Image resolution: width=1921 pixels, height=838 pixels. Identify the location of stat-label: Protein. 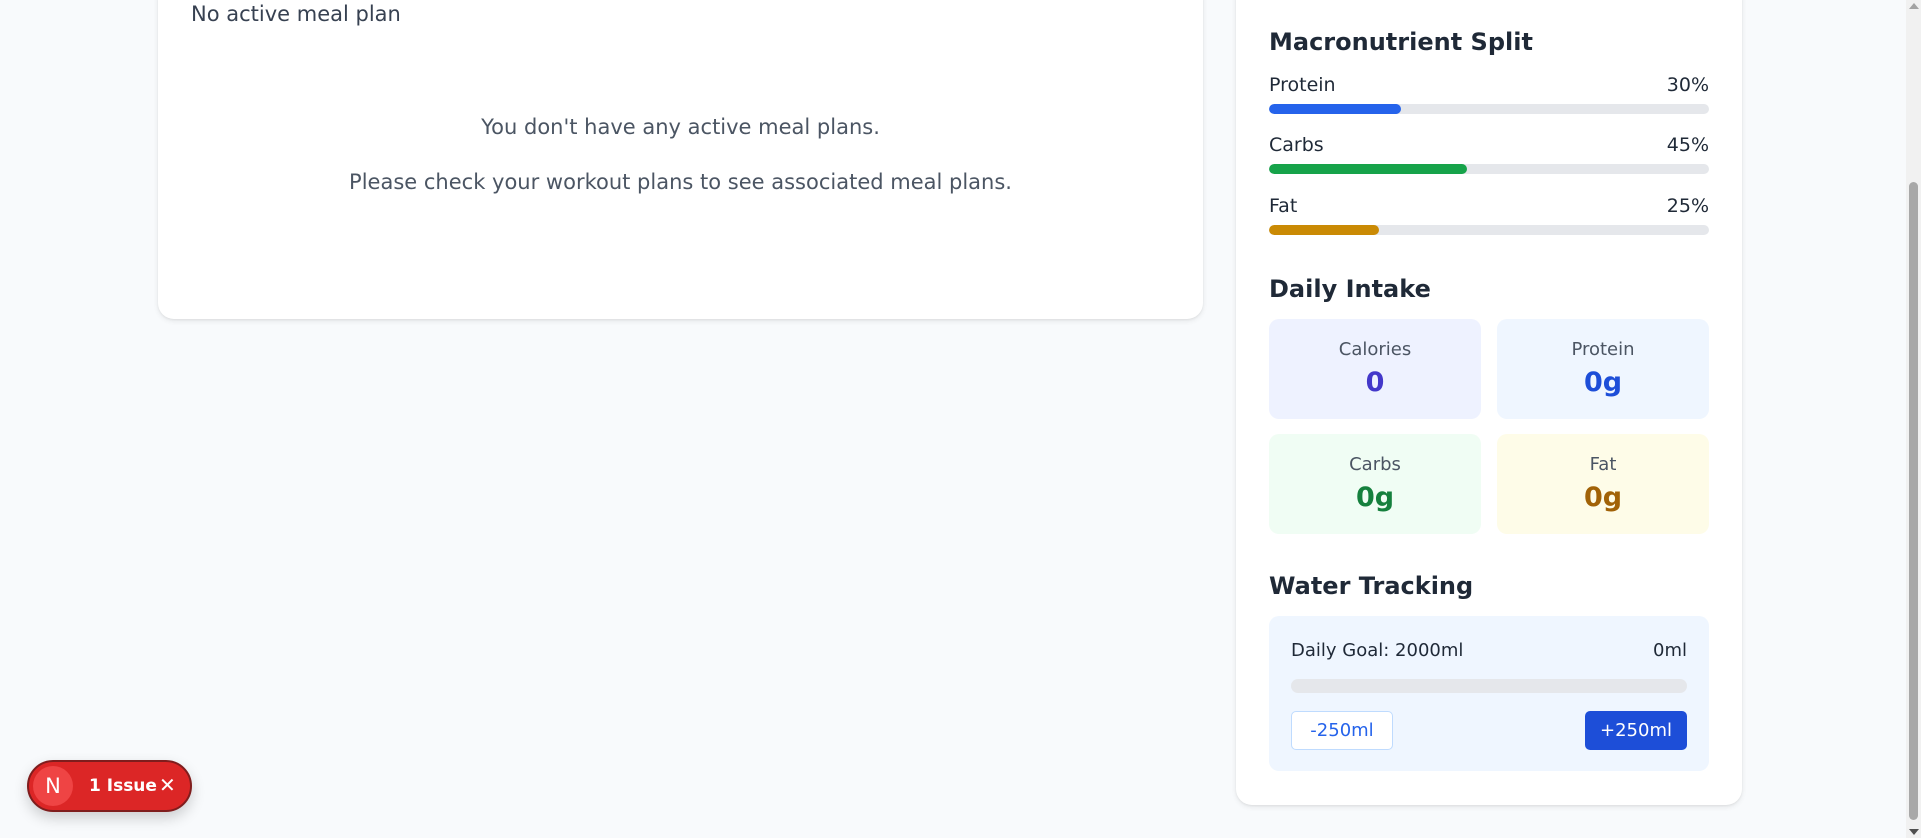
(1603, 349).